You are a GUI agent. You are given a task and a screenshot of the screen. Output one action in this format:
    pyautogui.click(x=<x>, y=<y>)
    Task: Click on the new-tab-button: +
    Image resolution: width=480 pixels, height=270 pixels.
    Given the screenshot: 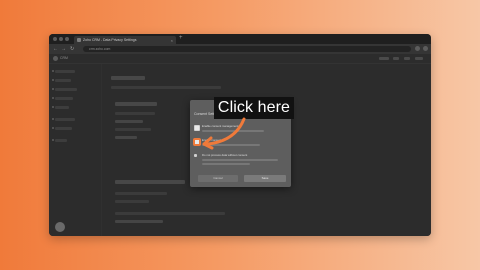 What is the action you would take?
    pyautogui.click(x=181, y=38)
    